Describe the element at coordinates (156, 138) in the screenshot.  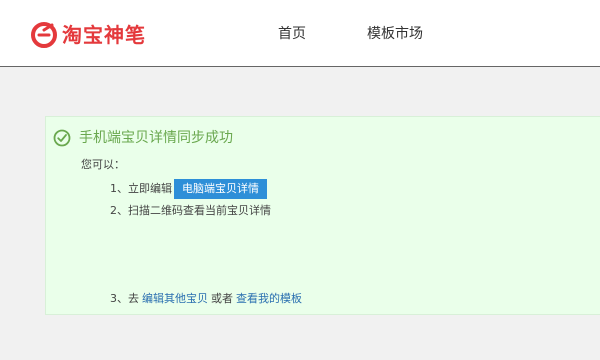
I see `success-title: 手机端宝贝详情同步成功` at that location.